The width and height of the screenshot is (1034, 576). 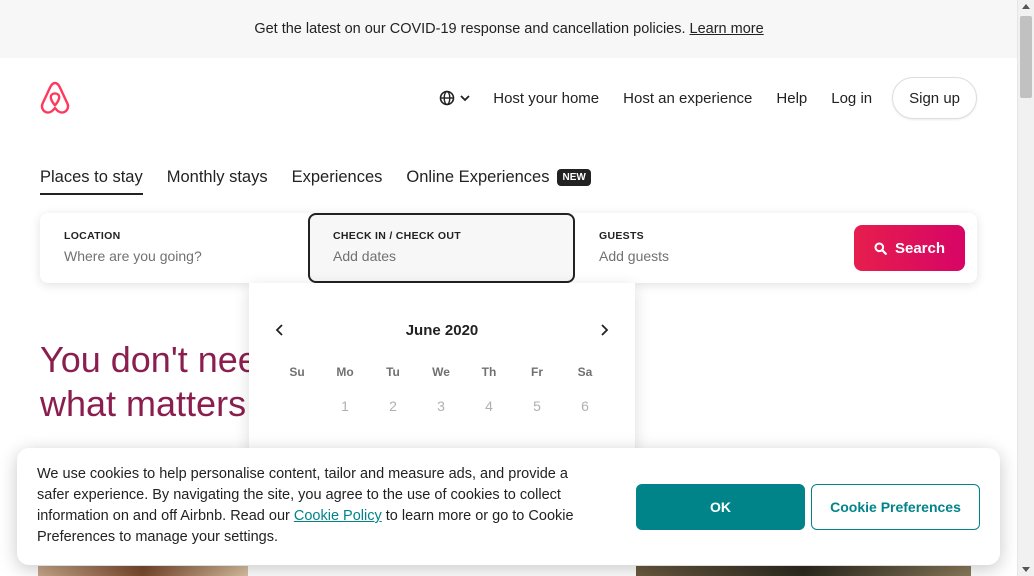 What do you see at coordinates (393, 406) in the screenshot?
I see `calendar-day: 2` at bounding box center [393, 406].